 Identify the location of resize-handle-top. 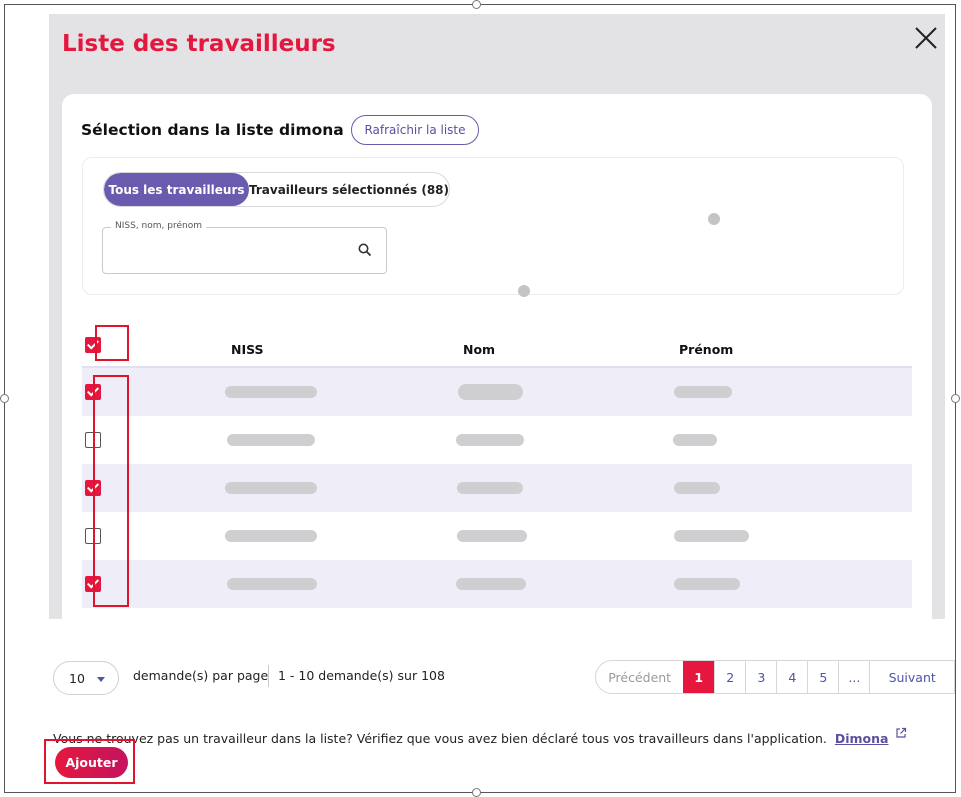
(476, 4).